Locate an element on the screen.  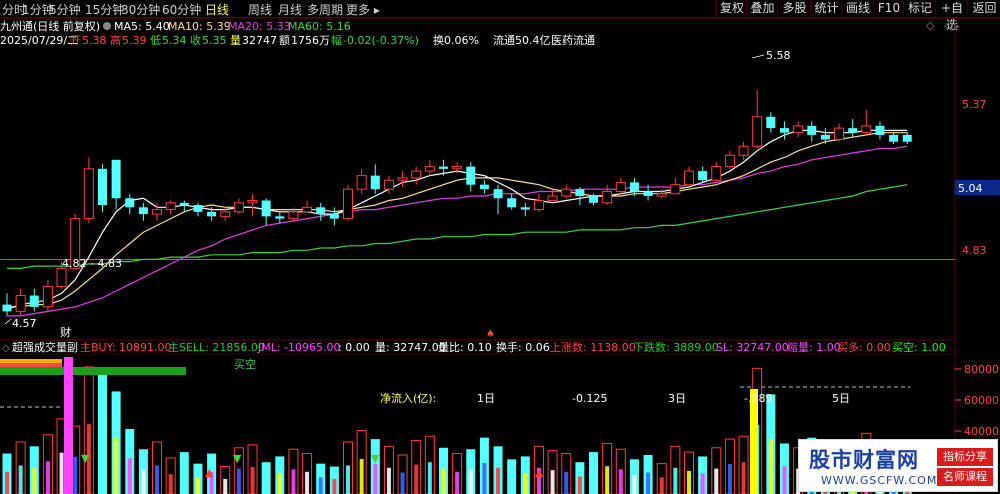
volume-value: 32747 is located at coordinates (259, 40).